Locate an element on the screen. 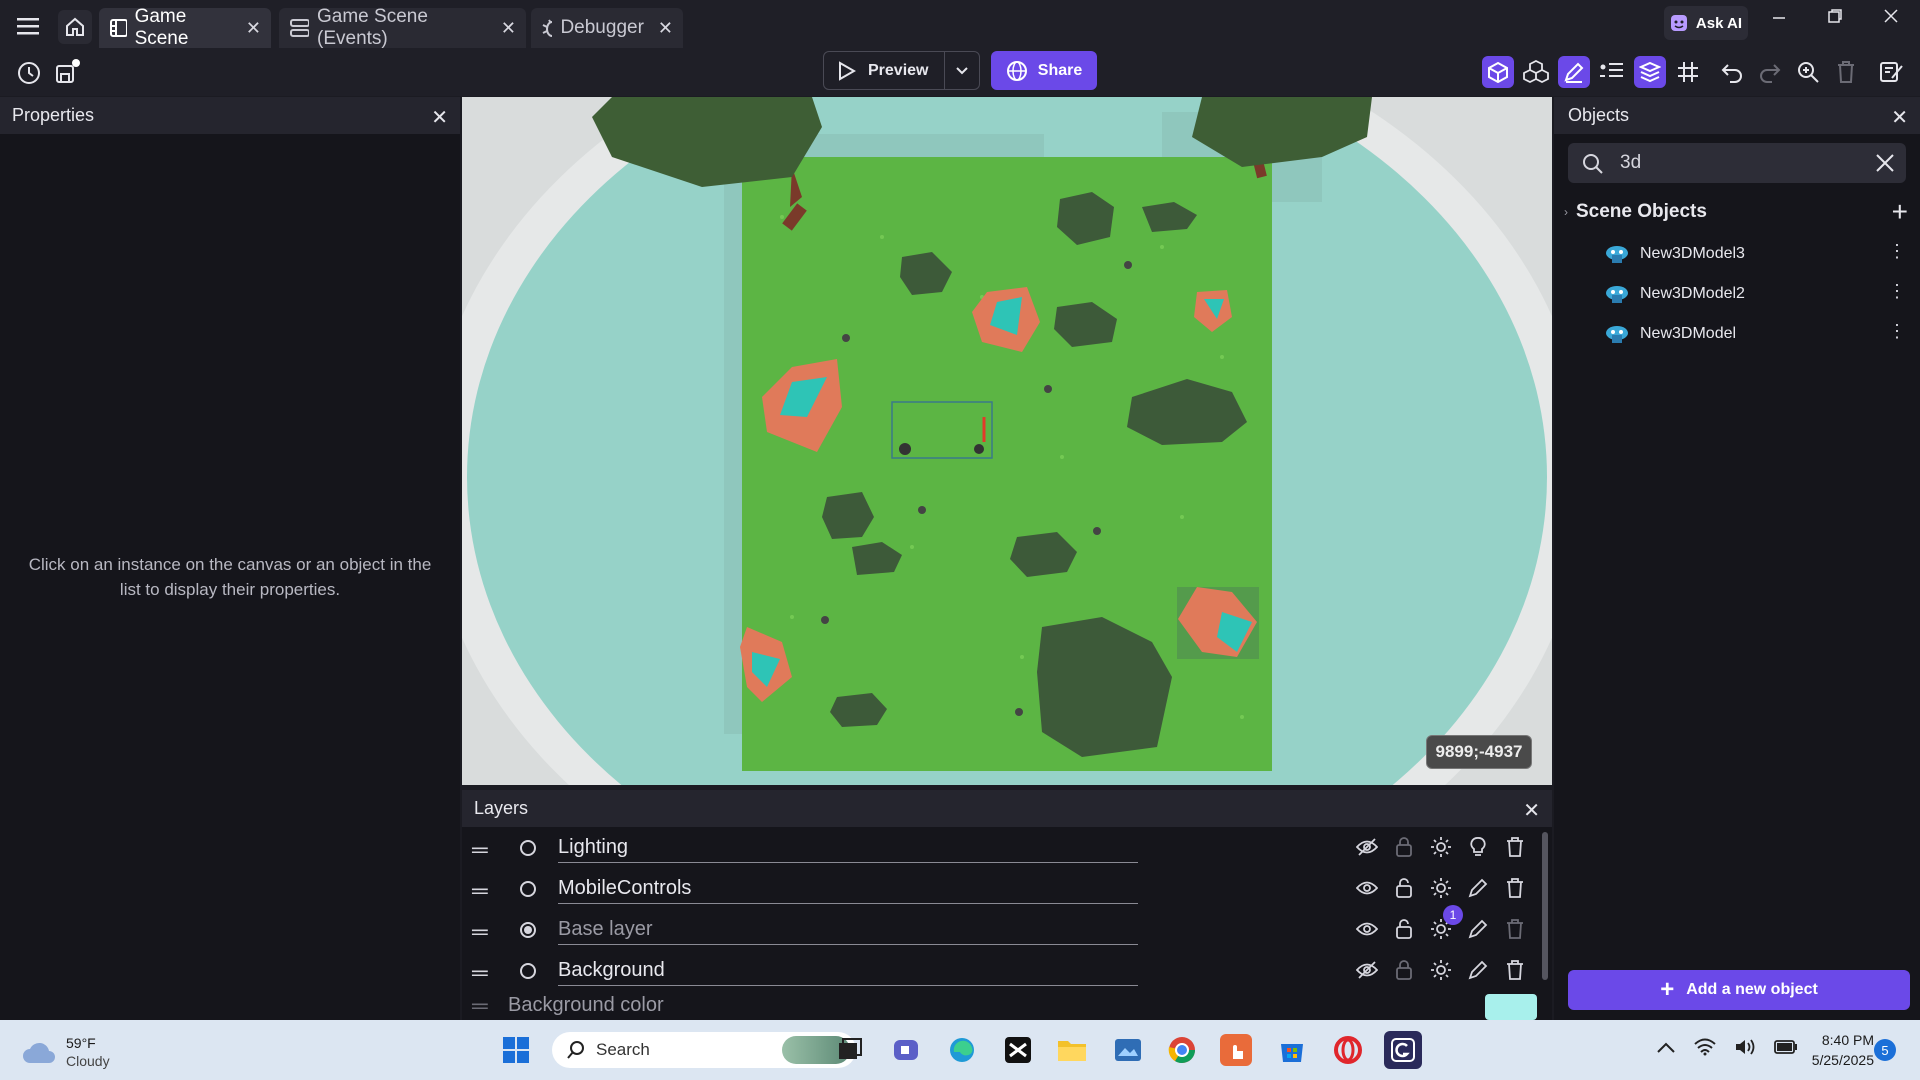 The height and width of the screenshot is (1080, 1920). hand-cursor-app-icon is located at coordinates (1236, 1050).